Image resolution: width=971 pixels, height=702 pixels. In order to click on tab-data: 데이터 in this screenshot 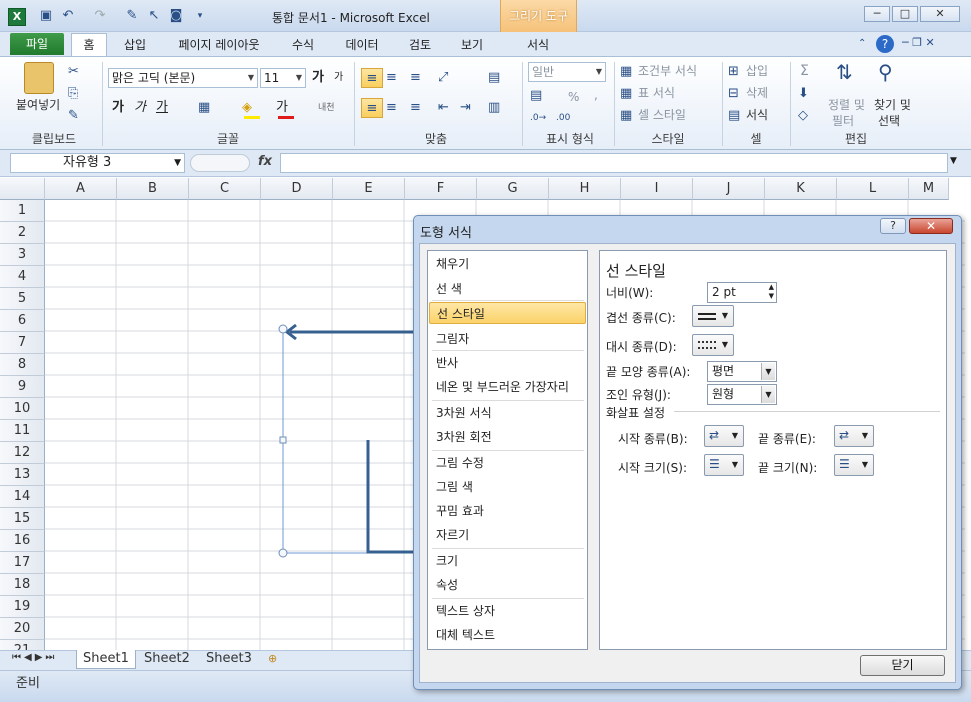, I will do `click(362, 46)`.